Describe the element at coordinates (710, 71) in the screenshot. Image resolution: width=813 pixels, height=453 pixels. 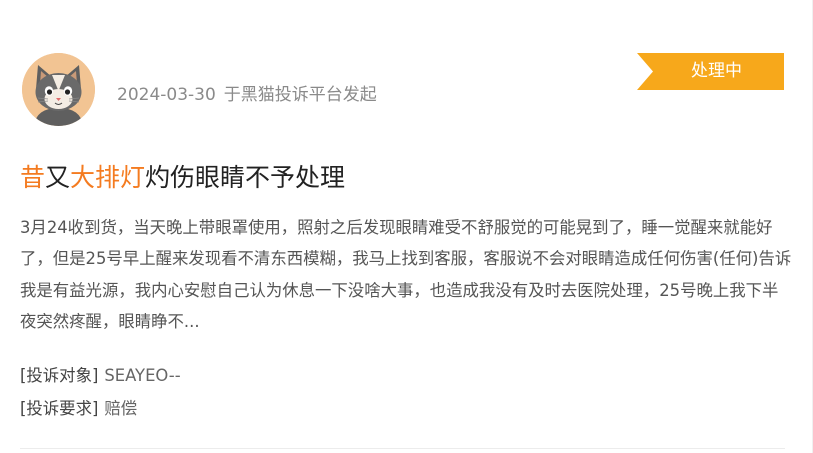
I see `status-badge: 处理中` at that location.